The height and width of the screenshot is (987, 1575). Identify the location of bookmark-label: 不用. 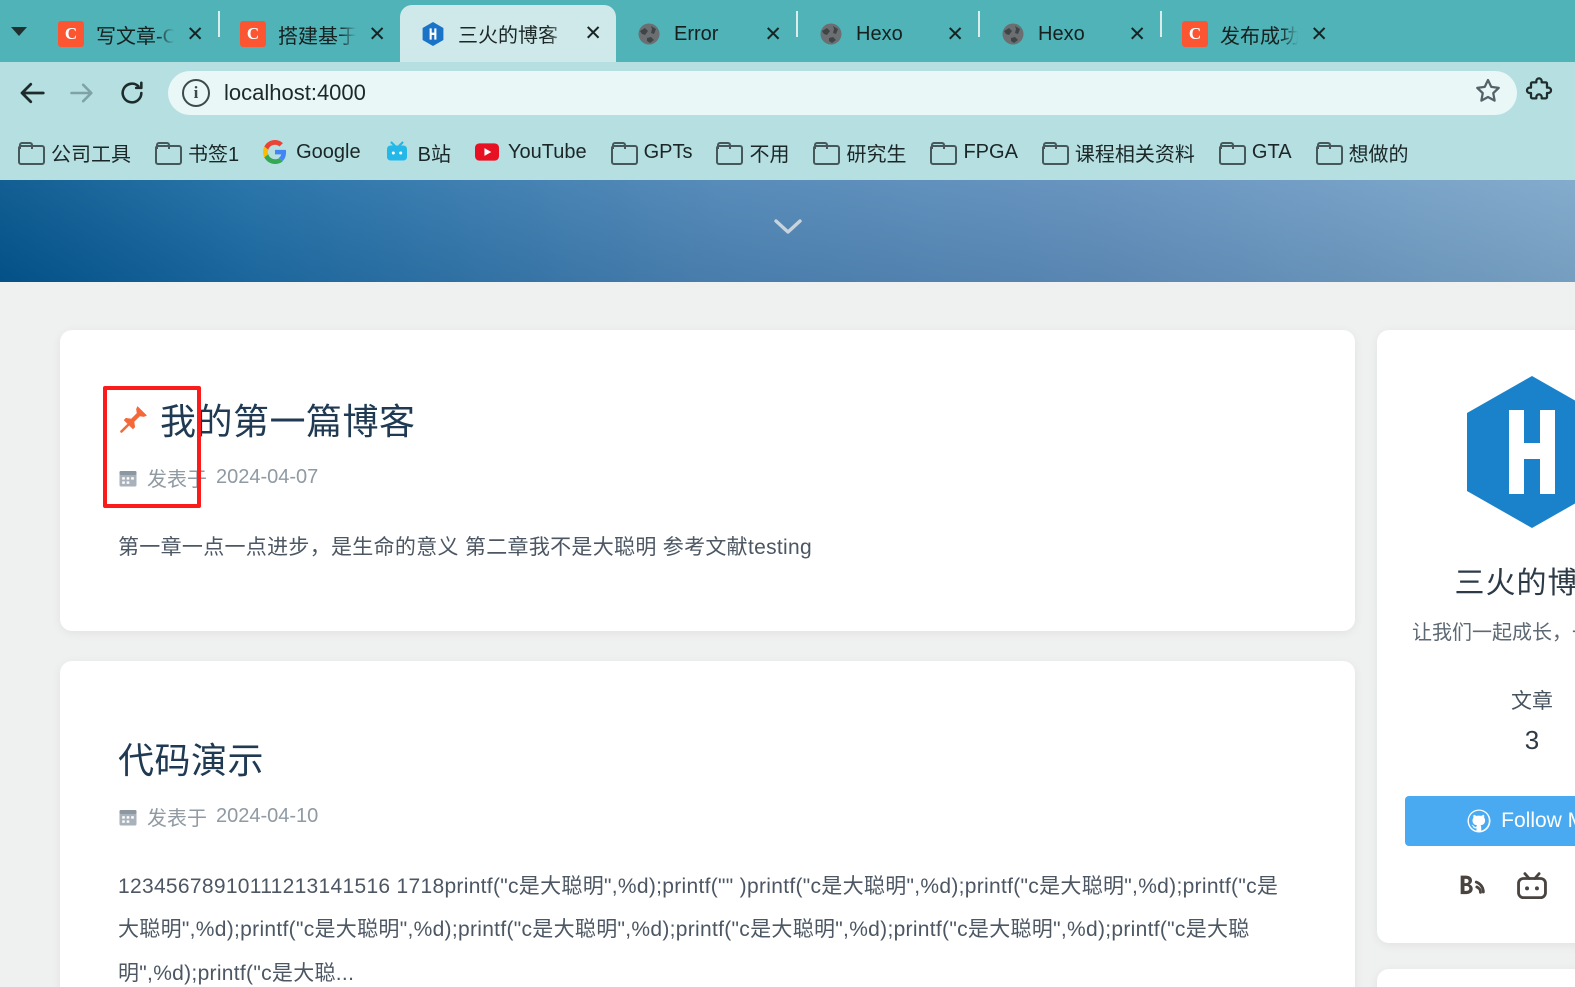
(769, 154).